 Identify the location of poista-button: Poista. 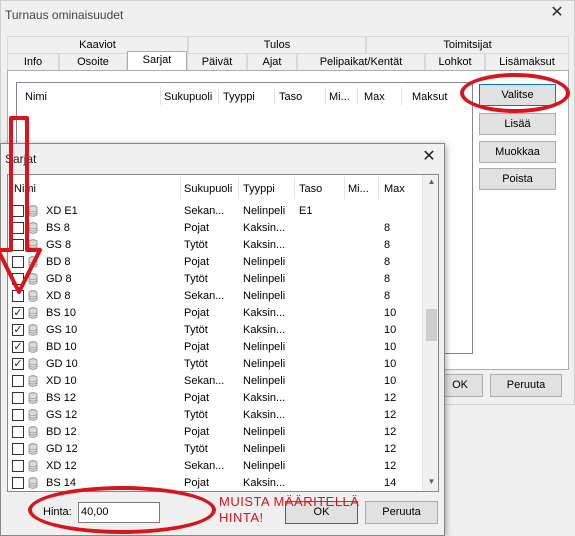
(517, 179).